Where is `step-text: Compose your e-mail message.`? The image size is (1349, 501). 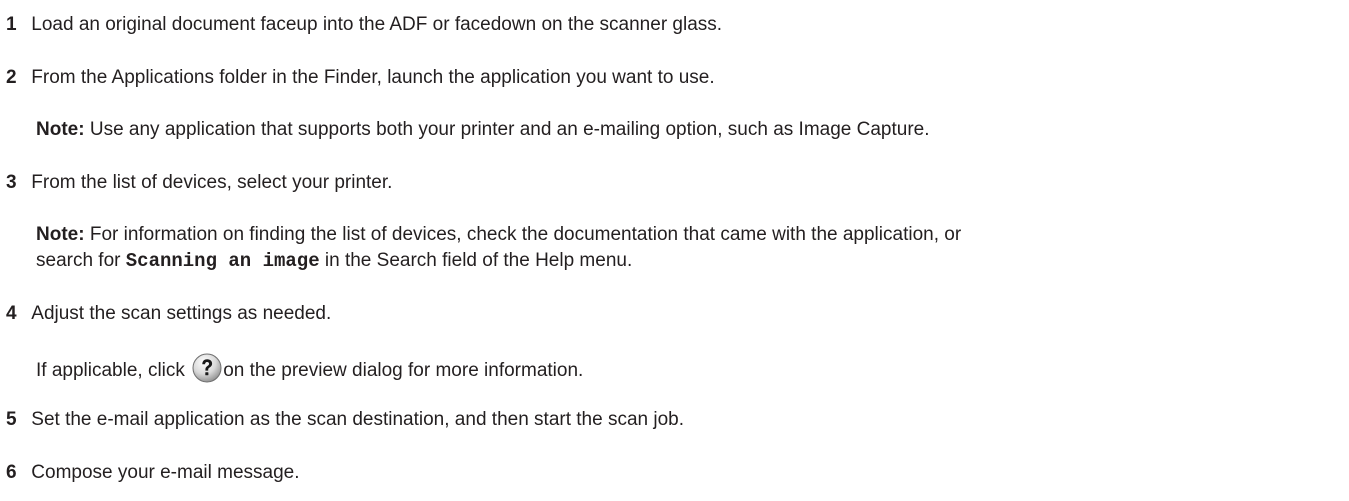
step-text: Compose your e-mail message. is located at coordinates (165, 472).